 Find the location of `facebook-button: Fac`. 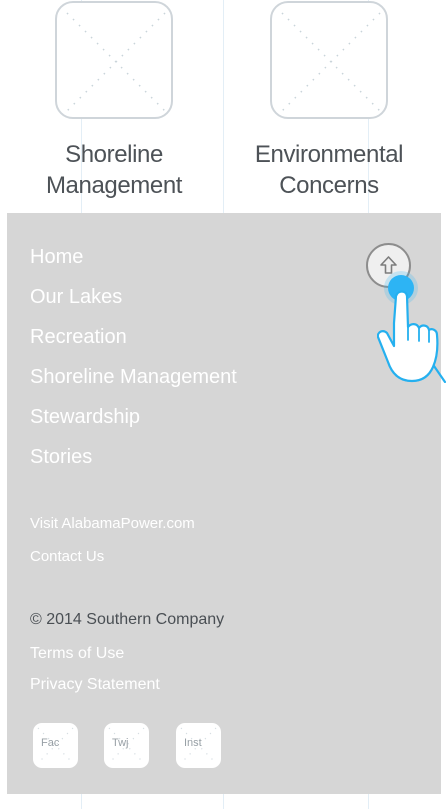

facebook-button: Fac is located at coordinates (55, 745).